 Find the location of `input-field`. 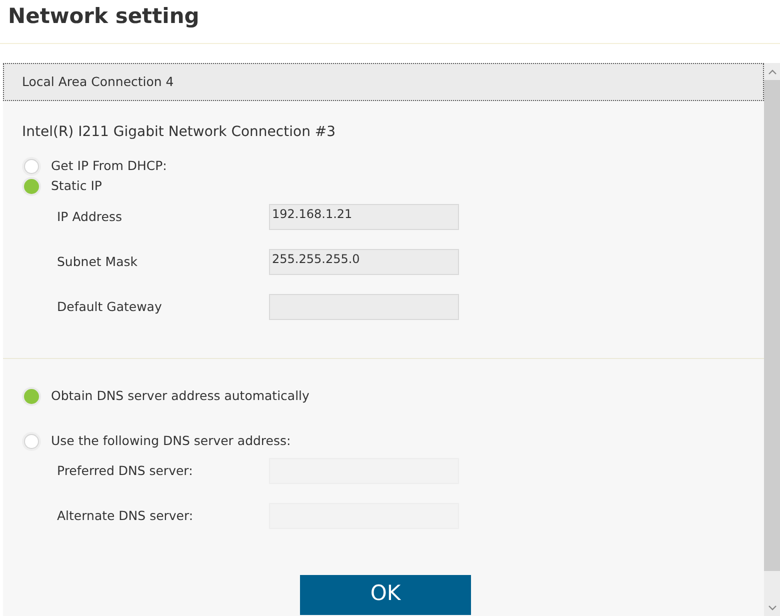

input-field is located at coordinates (364, 307).